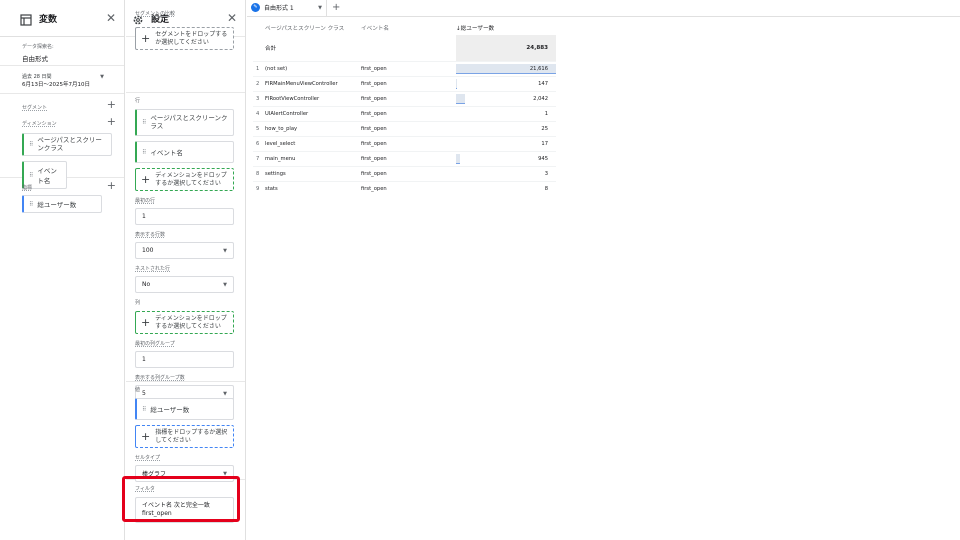 The height and width of the screenshot is (540, 960). I want to click on variables-title: 変数, so click(48, 19).